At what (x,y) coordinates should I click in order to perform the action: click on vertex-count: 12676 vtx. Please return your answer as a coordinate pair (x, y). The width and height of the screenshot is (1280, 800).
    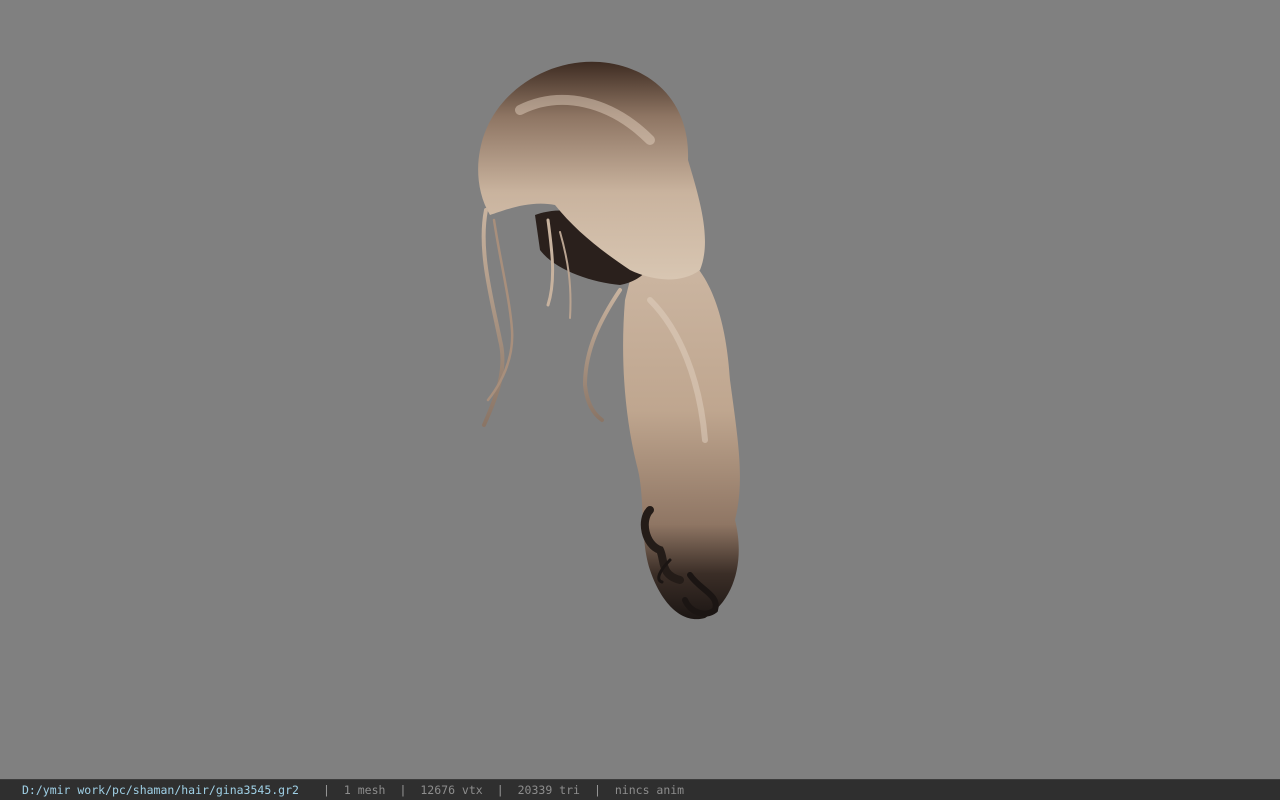
    Looking at the image, I should click on (451, 790).